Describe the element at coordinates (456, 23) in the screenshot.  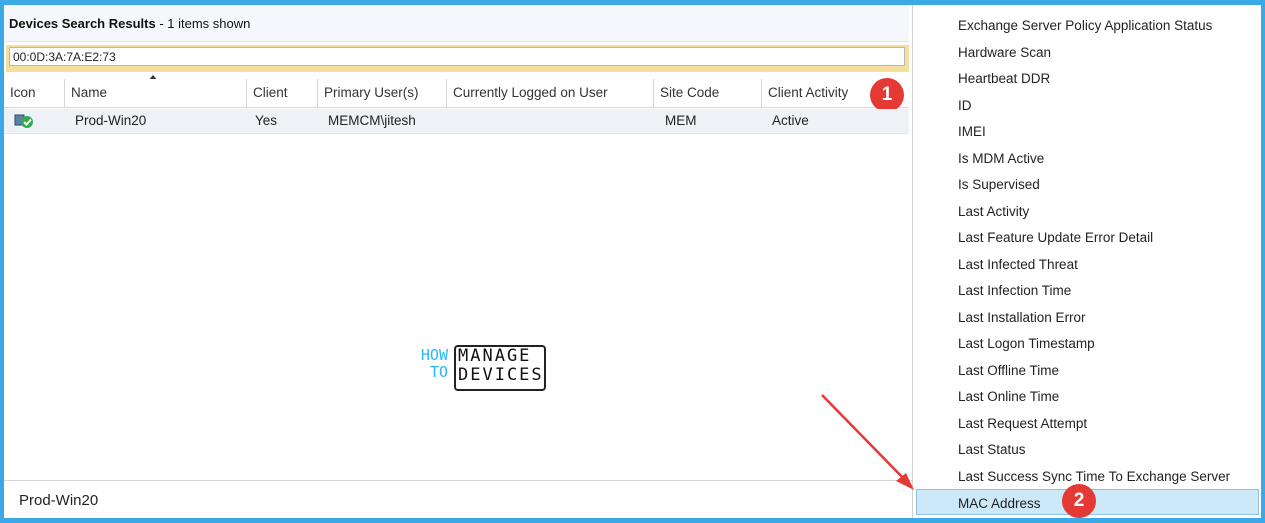
I see `results-header: Devices Search Results - 1 items shown` at that location.